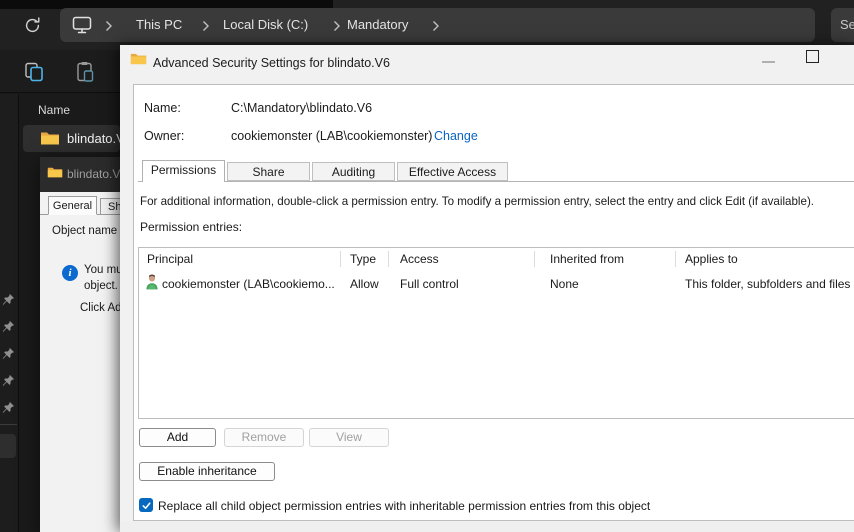 The height and width of the screenshot is (532, 854). What do you see at coordinates (110, 206) in the screenshot?
I see `tab-sharing: Sha` at bounding box center [110, 206].